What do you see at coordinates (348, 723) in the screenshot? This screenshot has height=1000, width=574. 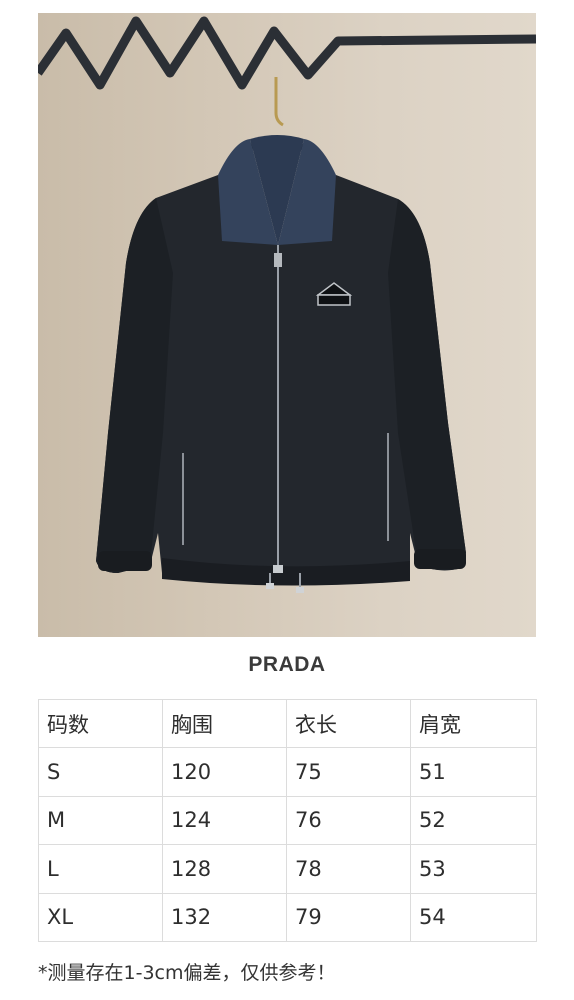 I see `header-cell: 衣长` at bounding box center [348, 723].